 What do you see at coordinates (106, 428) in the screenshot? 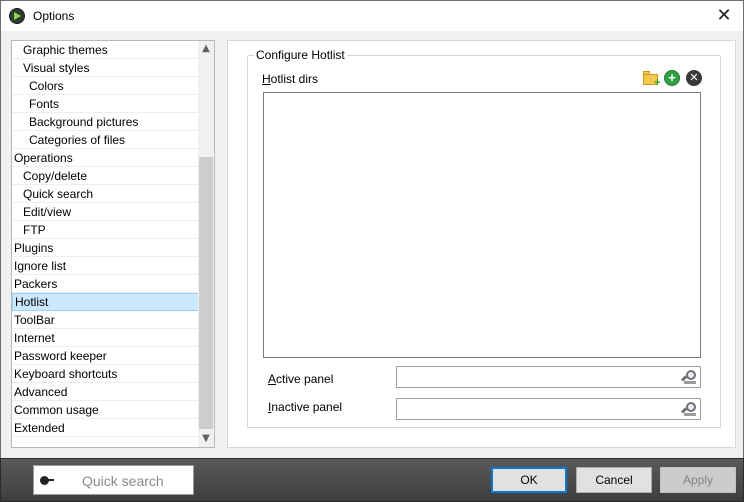
I see `tree-item-extended: Extended` at bounding box center [106, 428].